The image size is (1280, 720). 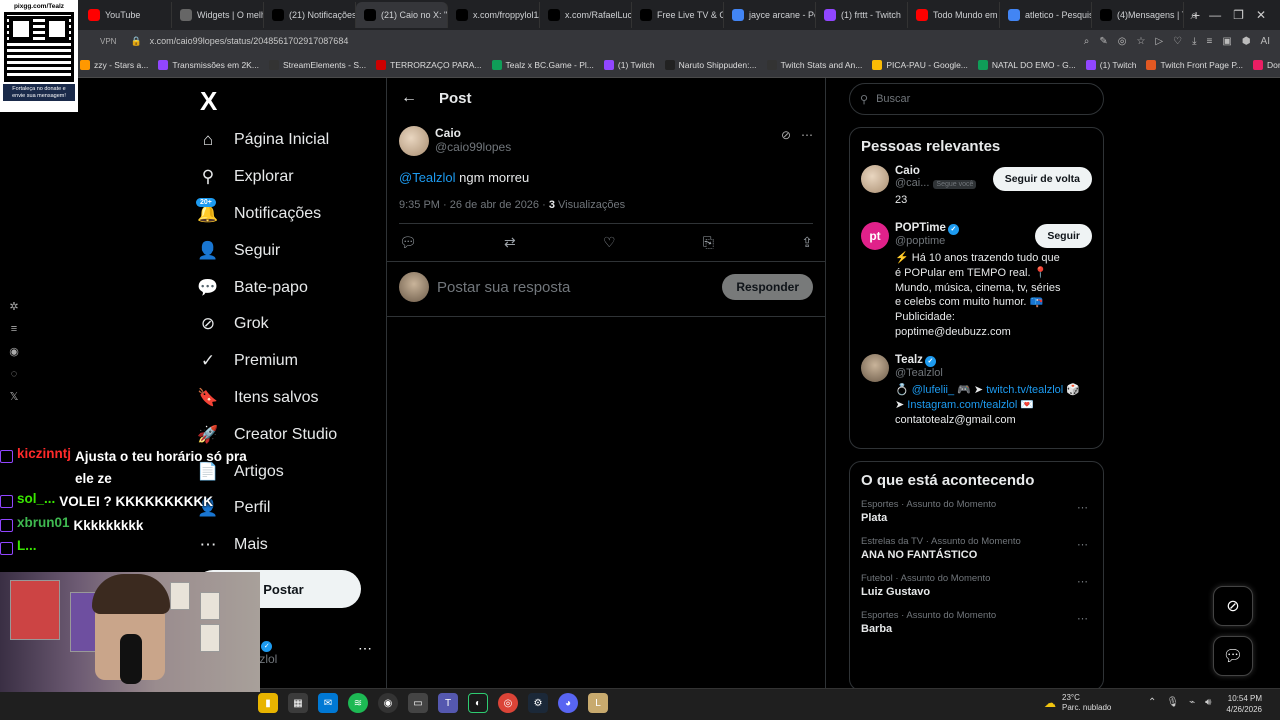 What do you see at coordinates (1210, 41) in the screenshot?
I see `menu-icon: ≡` at bounding box center [1210, 41].